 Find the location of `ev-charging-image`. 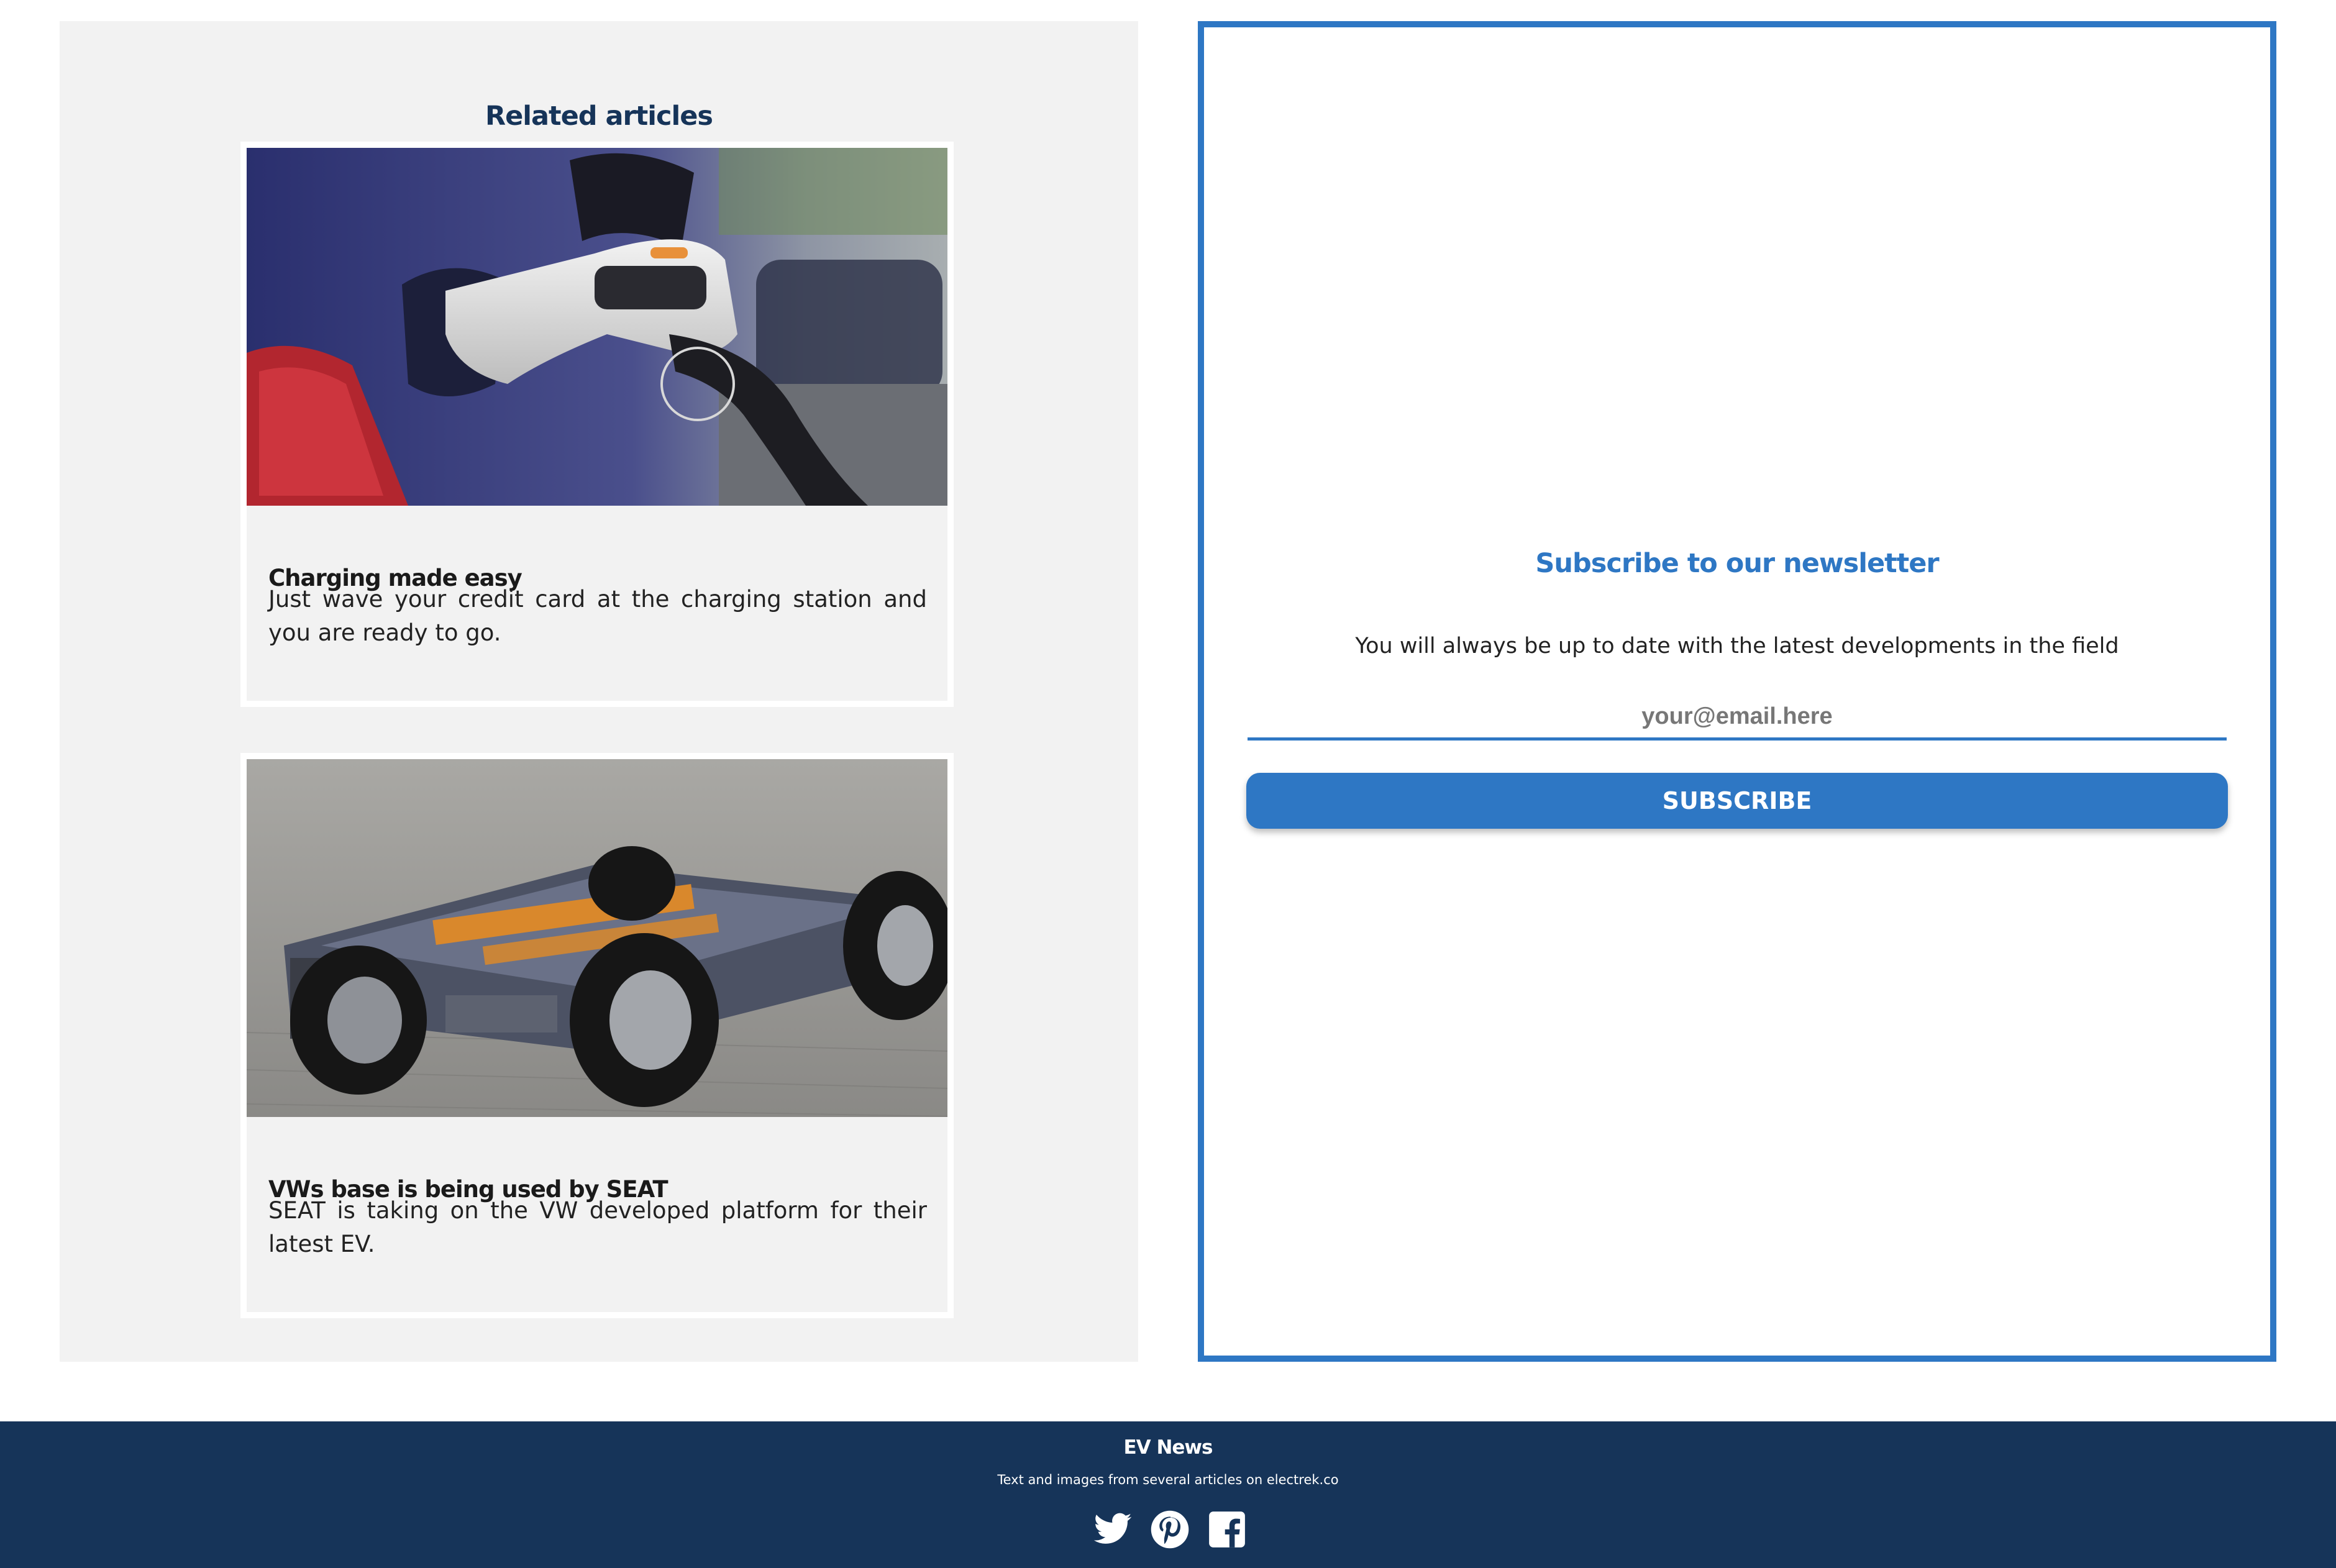

ev-charging-image is located at coordinates (597, 327).